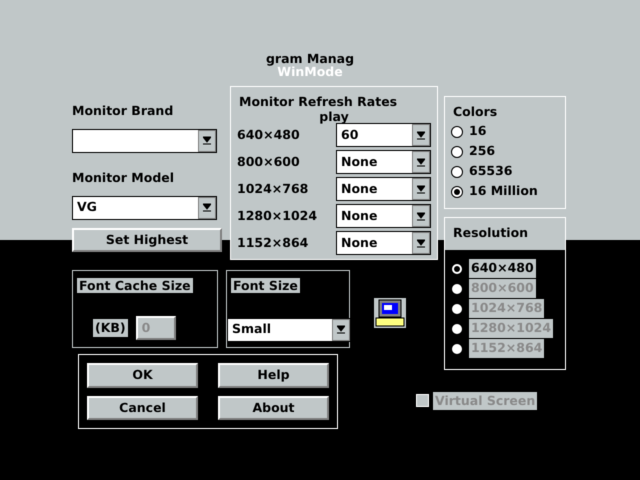 Image resolution: width=640 pixels, height=480 pixels. Describe the element at coordinates (310, 71) in the screenshot. I see `window-subtitle: WinMode` at that location.